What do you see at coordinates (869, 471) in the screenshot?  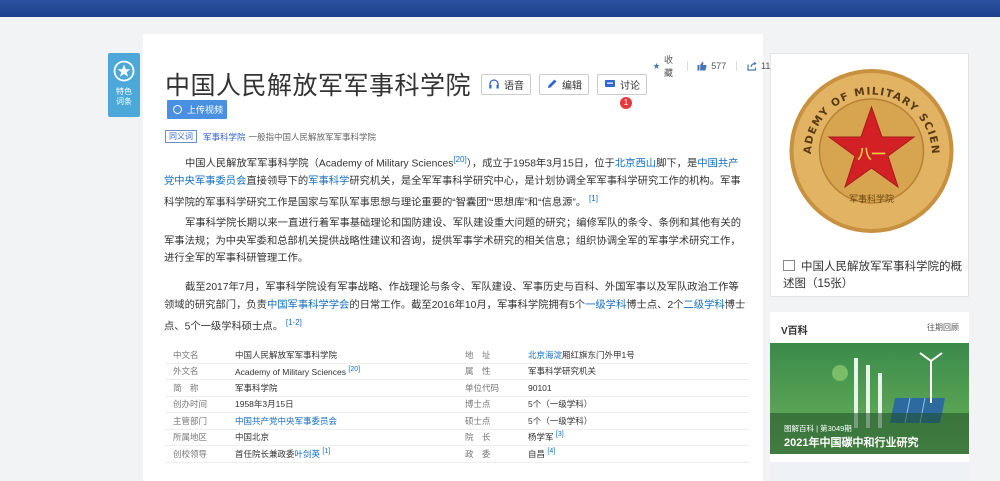 I see `next-card-preview` at bounding box center [869, 471].